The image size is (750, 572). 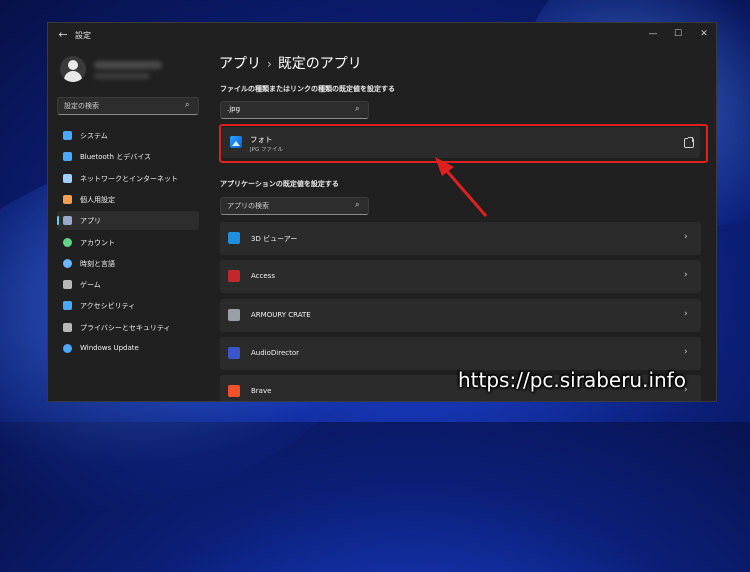 I want to click on site-watermark: https://pc.siraberu.info, so click(x=572, y=380).